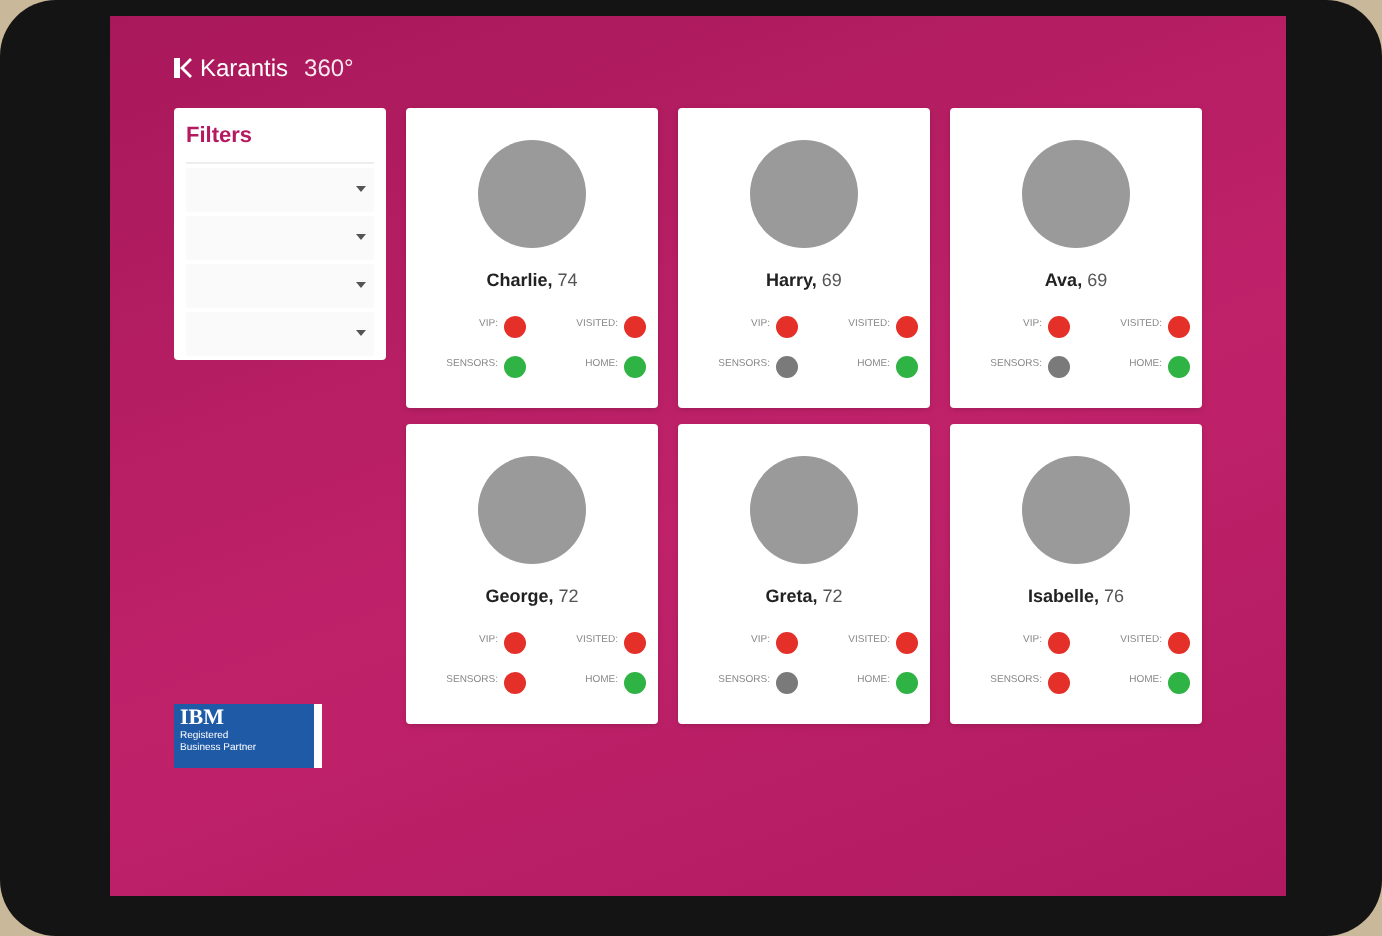  I want to click on resident-name: Charlie, 74, so click(532, 281).